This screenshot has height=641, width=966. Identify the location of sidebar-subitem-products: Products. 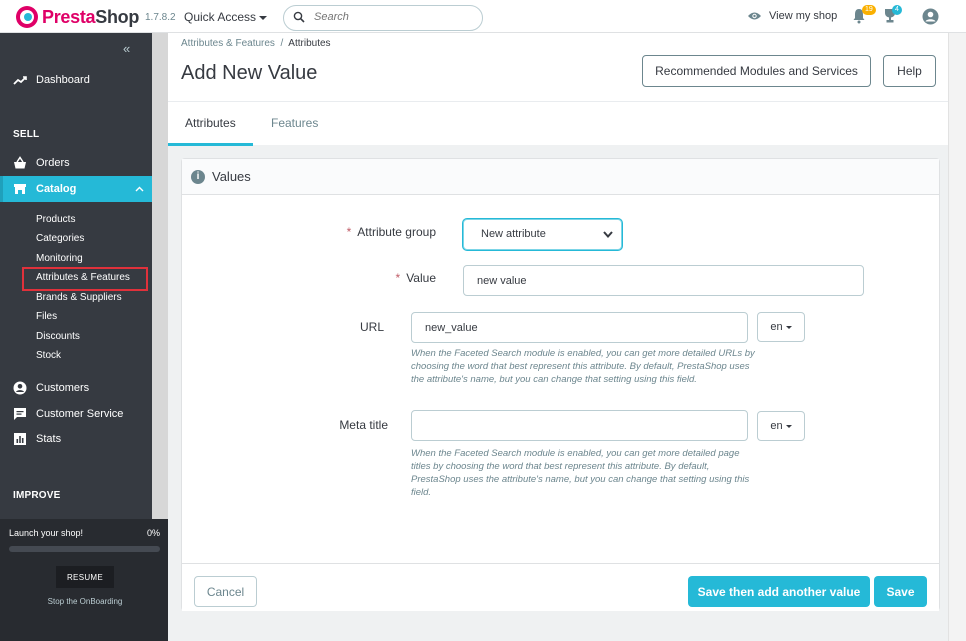
(55, 219).